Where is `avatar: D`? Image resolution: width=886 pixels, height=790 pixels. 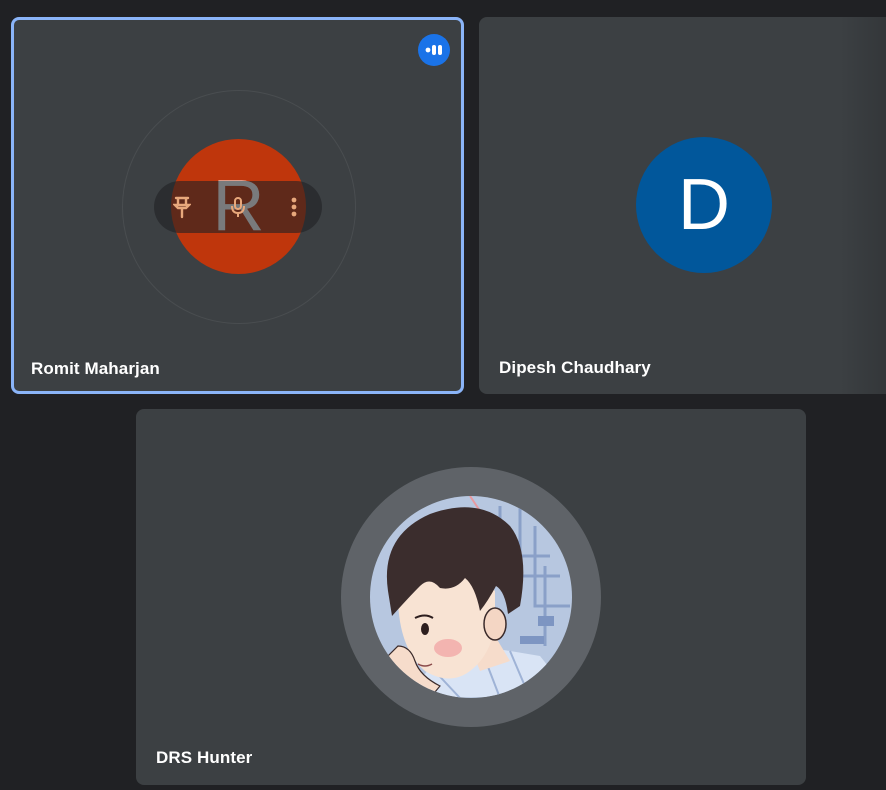
avatar: D is located at coordinates (704, 205).